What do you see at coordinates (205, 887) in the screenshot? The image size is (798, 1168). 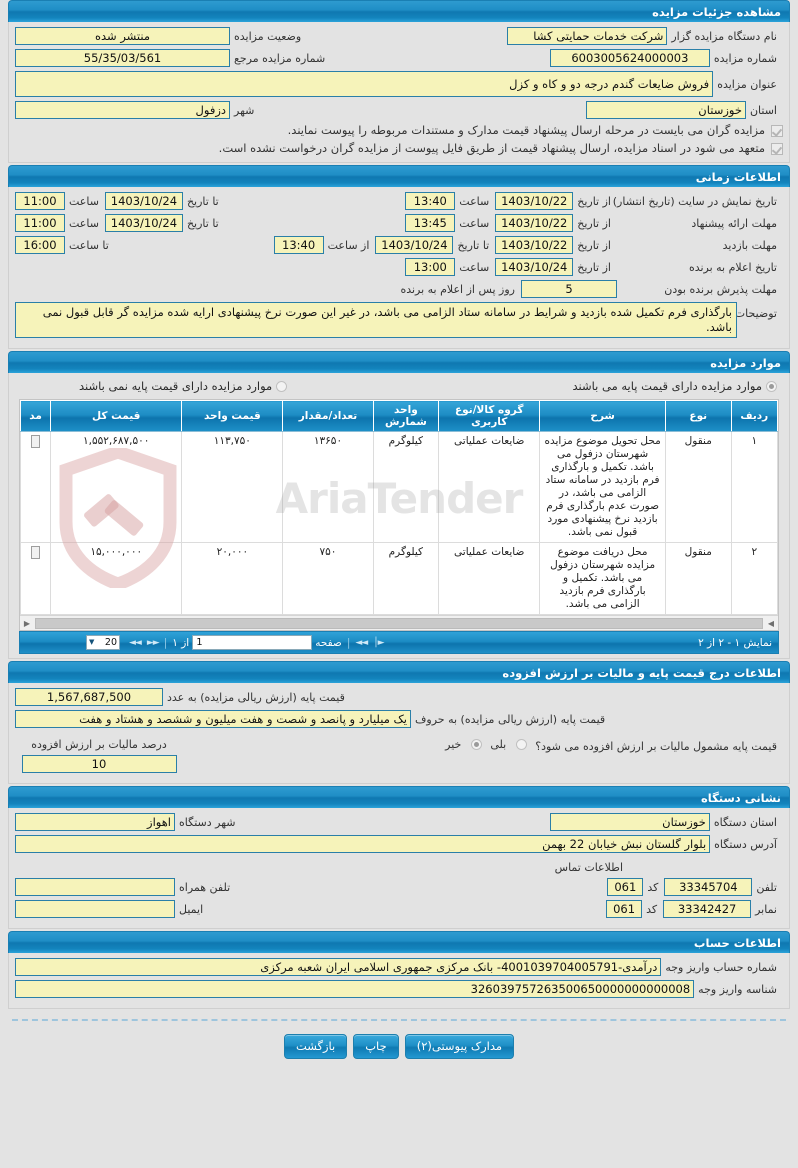 I see `label-mobile: تلفن همراه` at bounding box center [205, 887].